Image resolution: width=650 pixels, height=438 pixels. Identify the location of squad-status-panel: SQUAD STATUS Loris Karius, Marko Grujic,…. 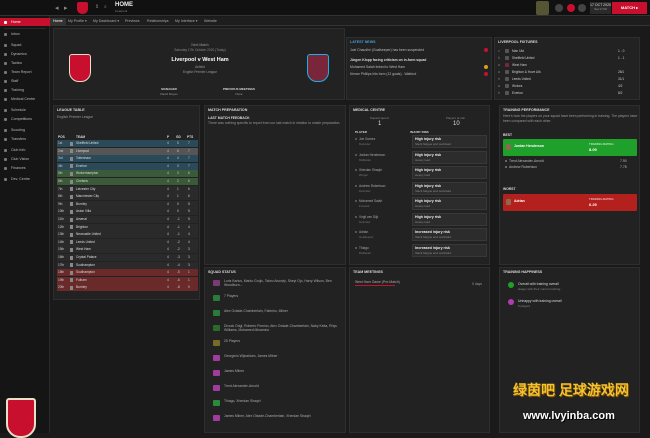
(275, 350).